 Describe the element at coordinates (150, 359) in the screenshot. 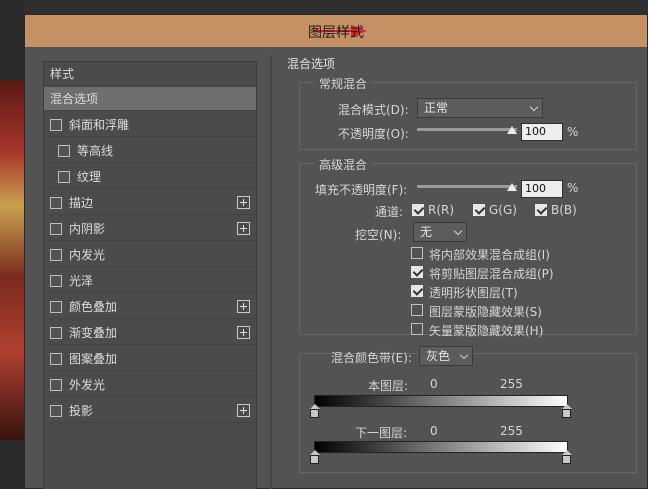

I see `style-item-pattern-overlay: 图案叠加` at that location.